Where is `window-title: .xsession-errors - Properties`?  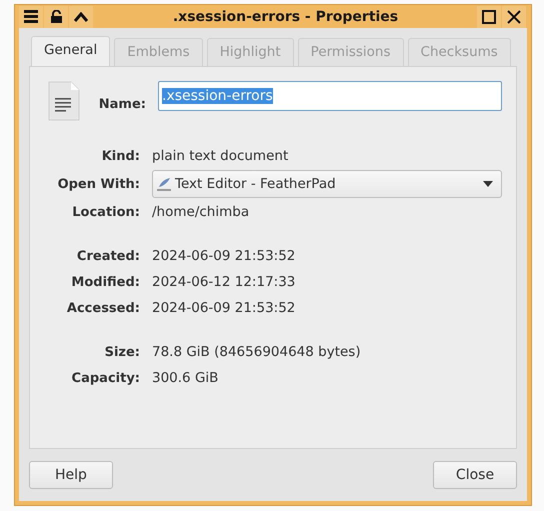 window-title: .xsession-errors - Properties is located at coordinates (286, 16).